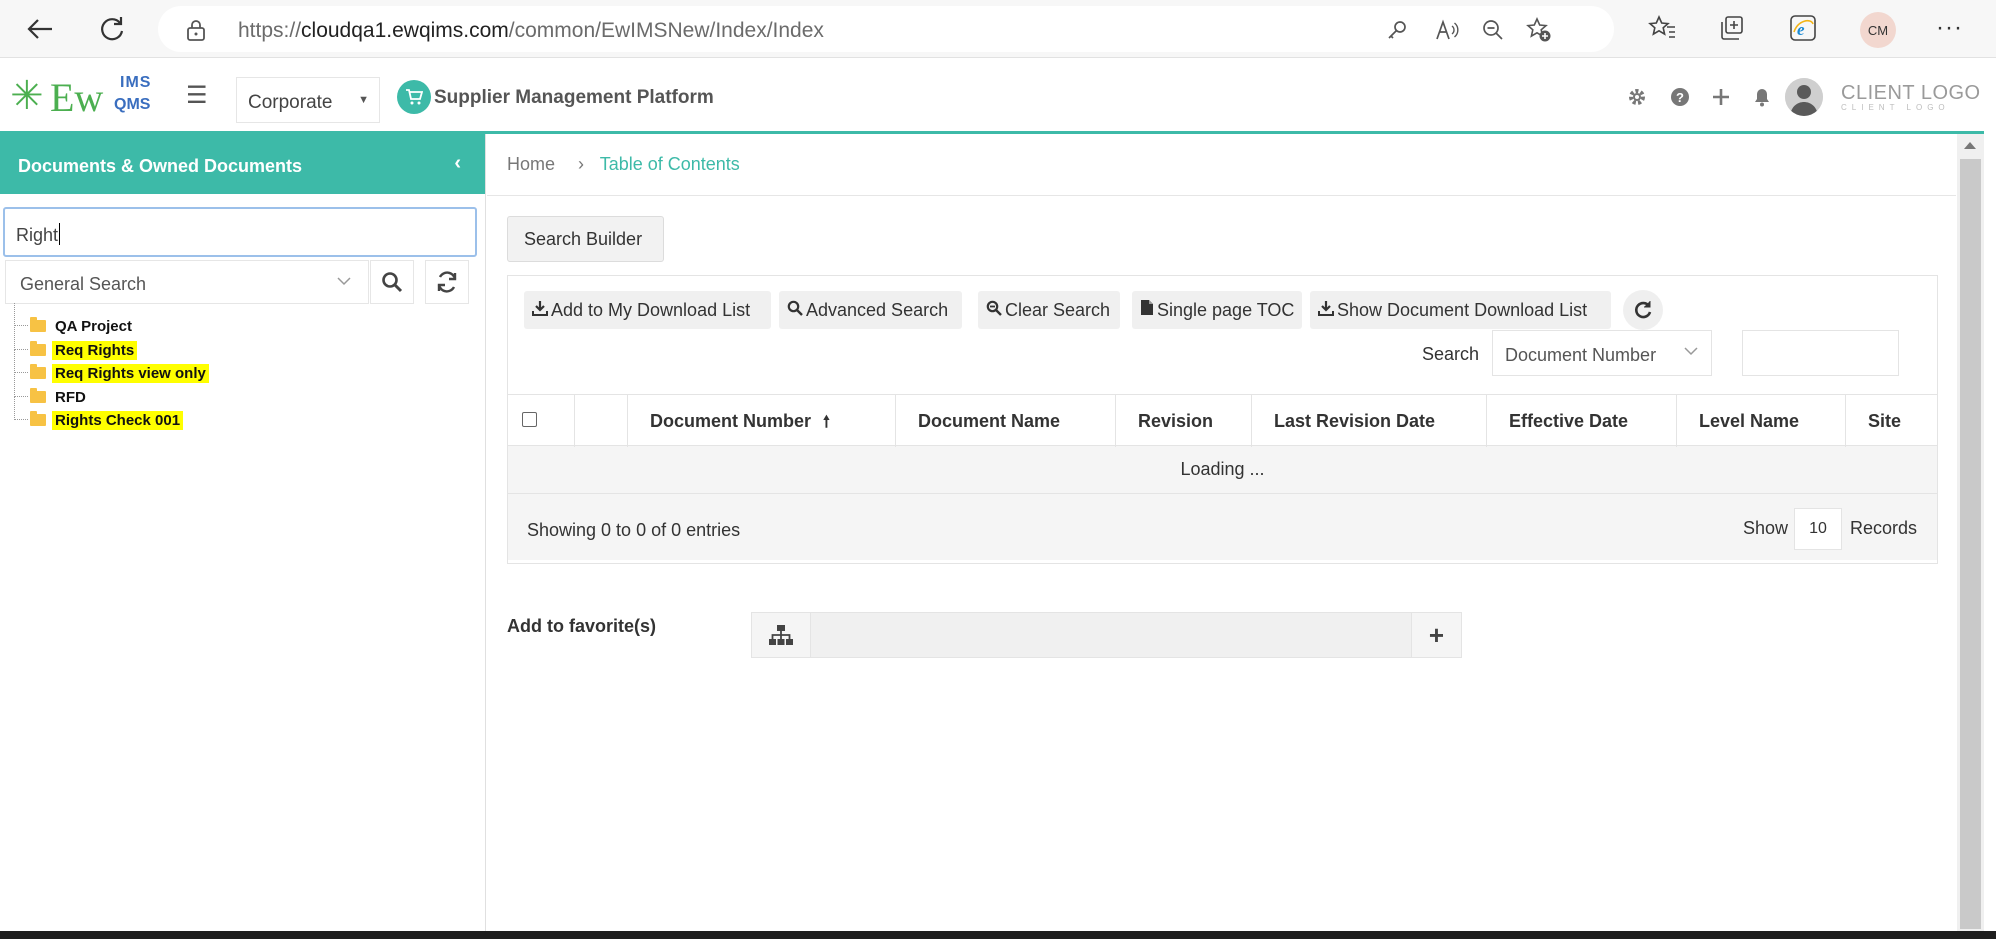 The width and height of the screenshot is (1996, 939). I want to click on read-aloud-icon, so click(1447, 30).